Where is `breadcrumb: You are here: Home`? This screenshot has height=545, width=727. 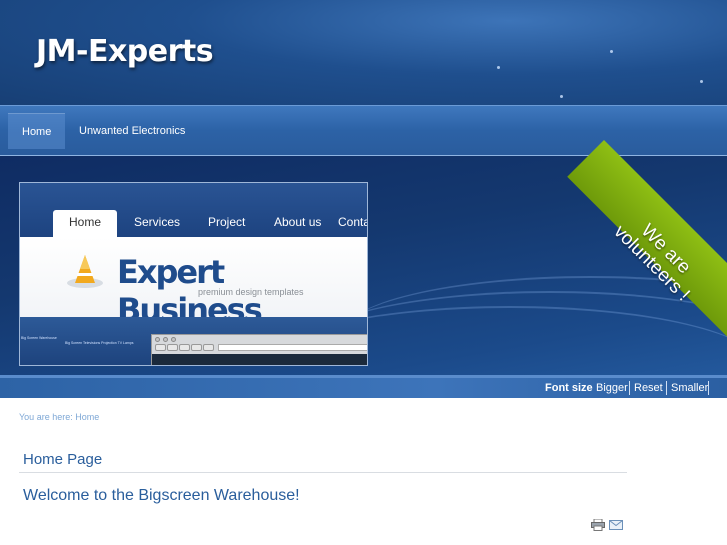 breadcrumb: You are here: Home is located at coordinates (59, 417).